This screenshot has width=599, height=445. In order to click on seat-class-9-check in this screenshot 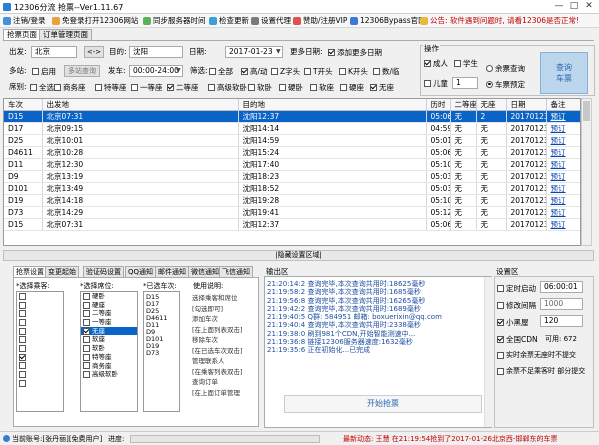, I will do `click(343, 87)`.